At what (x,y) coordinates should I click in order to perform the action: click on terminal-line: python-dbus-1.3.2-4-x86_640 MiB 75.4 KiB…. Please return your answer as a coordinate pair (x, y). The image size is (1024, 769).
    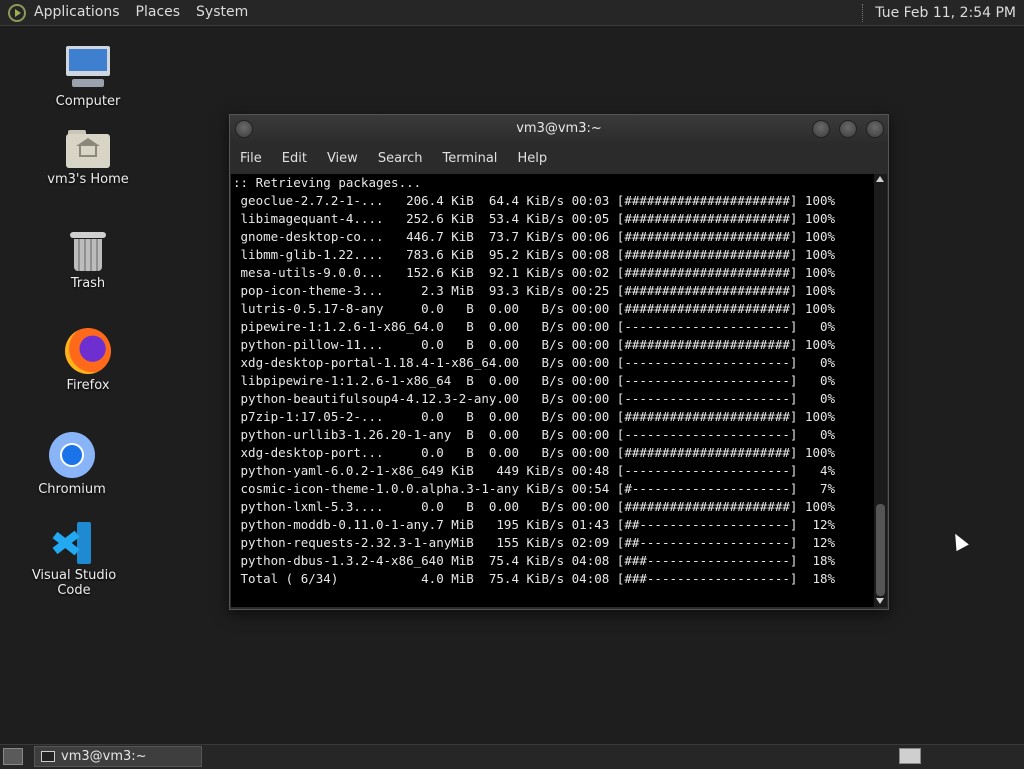
    Looking at the image, I should click on (534, 560).